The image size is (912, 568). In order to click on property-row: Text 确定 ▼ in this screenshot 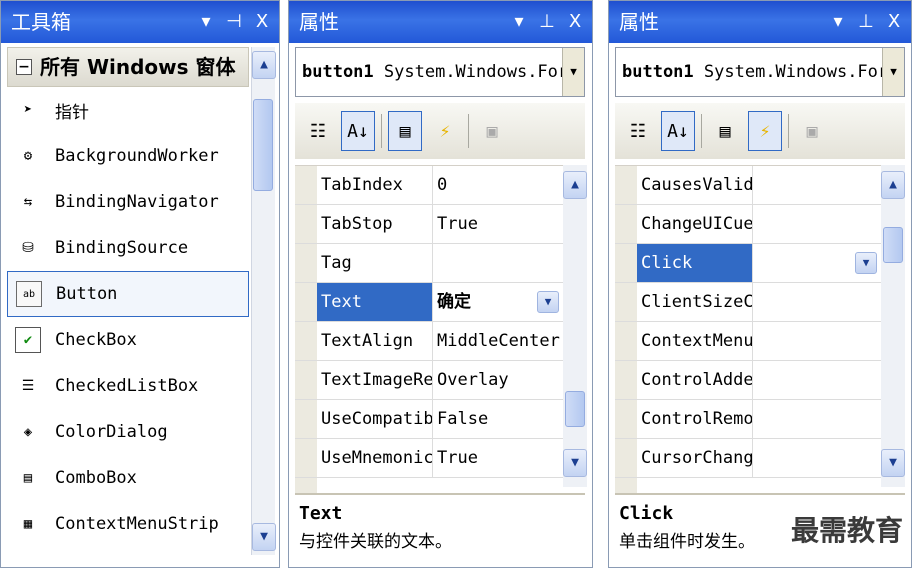, I will do `click(429, 302)`.